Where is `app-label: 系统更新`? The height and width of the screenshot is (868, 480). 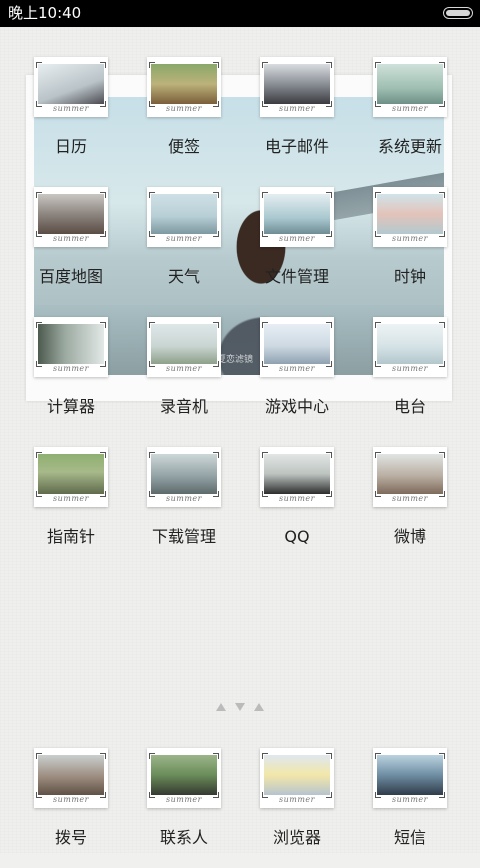
app-label: 系统更新 is located at coordinates (409, 146).